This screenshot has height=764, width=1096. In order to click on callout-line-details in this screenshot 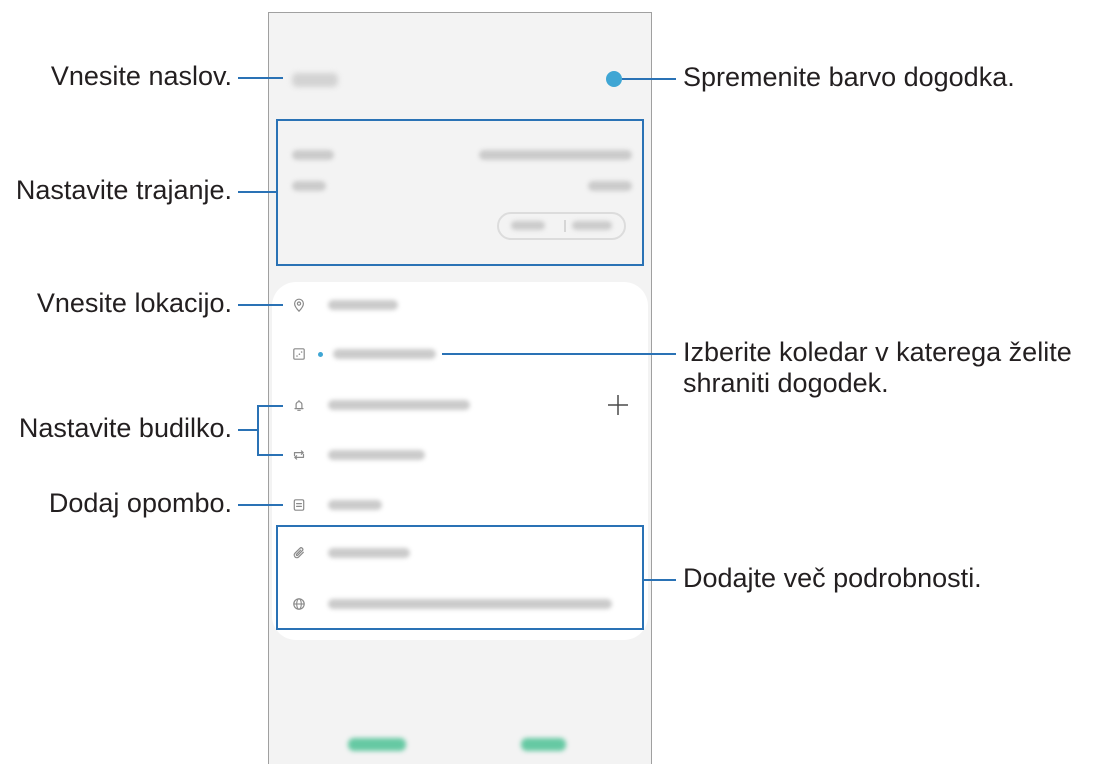, I will do `click(660, 580)`.